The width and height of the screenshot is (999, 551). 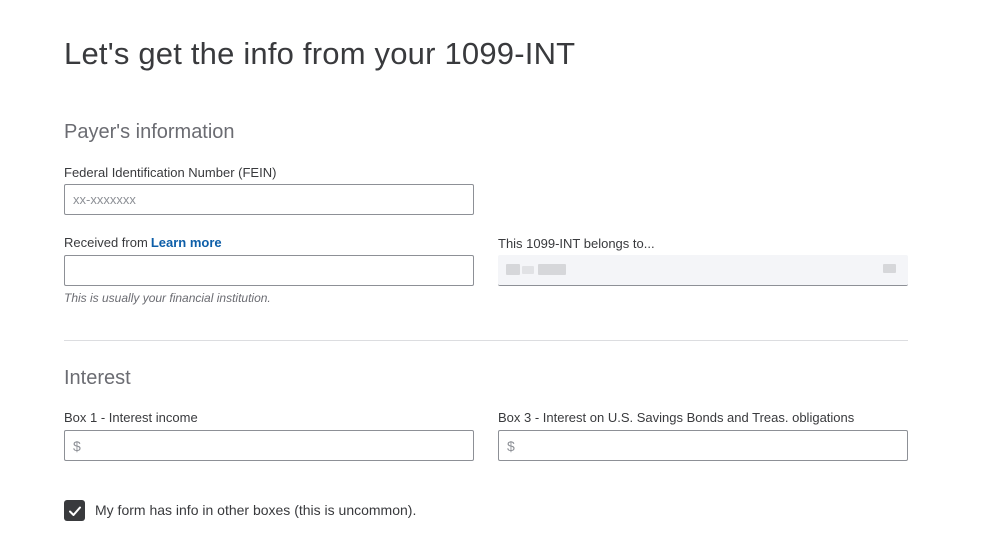 What do you see at coordinates (186, 242) in the screenshot?
I see `learn-more-link: Learn more` at bounding box center [186, 242].